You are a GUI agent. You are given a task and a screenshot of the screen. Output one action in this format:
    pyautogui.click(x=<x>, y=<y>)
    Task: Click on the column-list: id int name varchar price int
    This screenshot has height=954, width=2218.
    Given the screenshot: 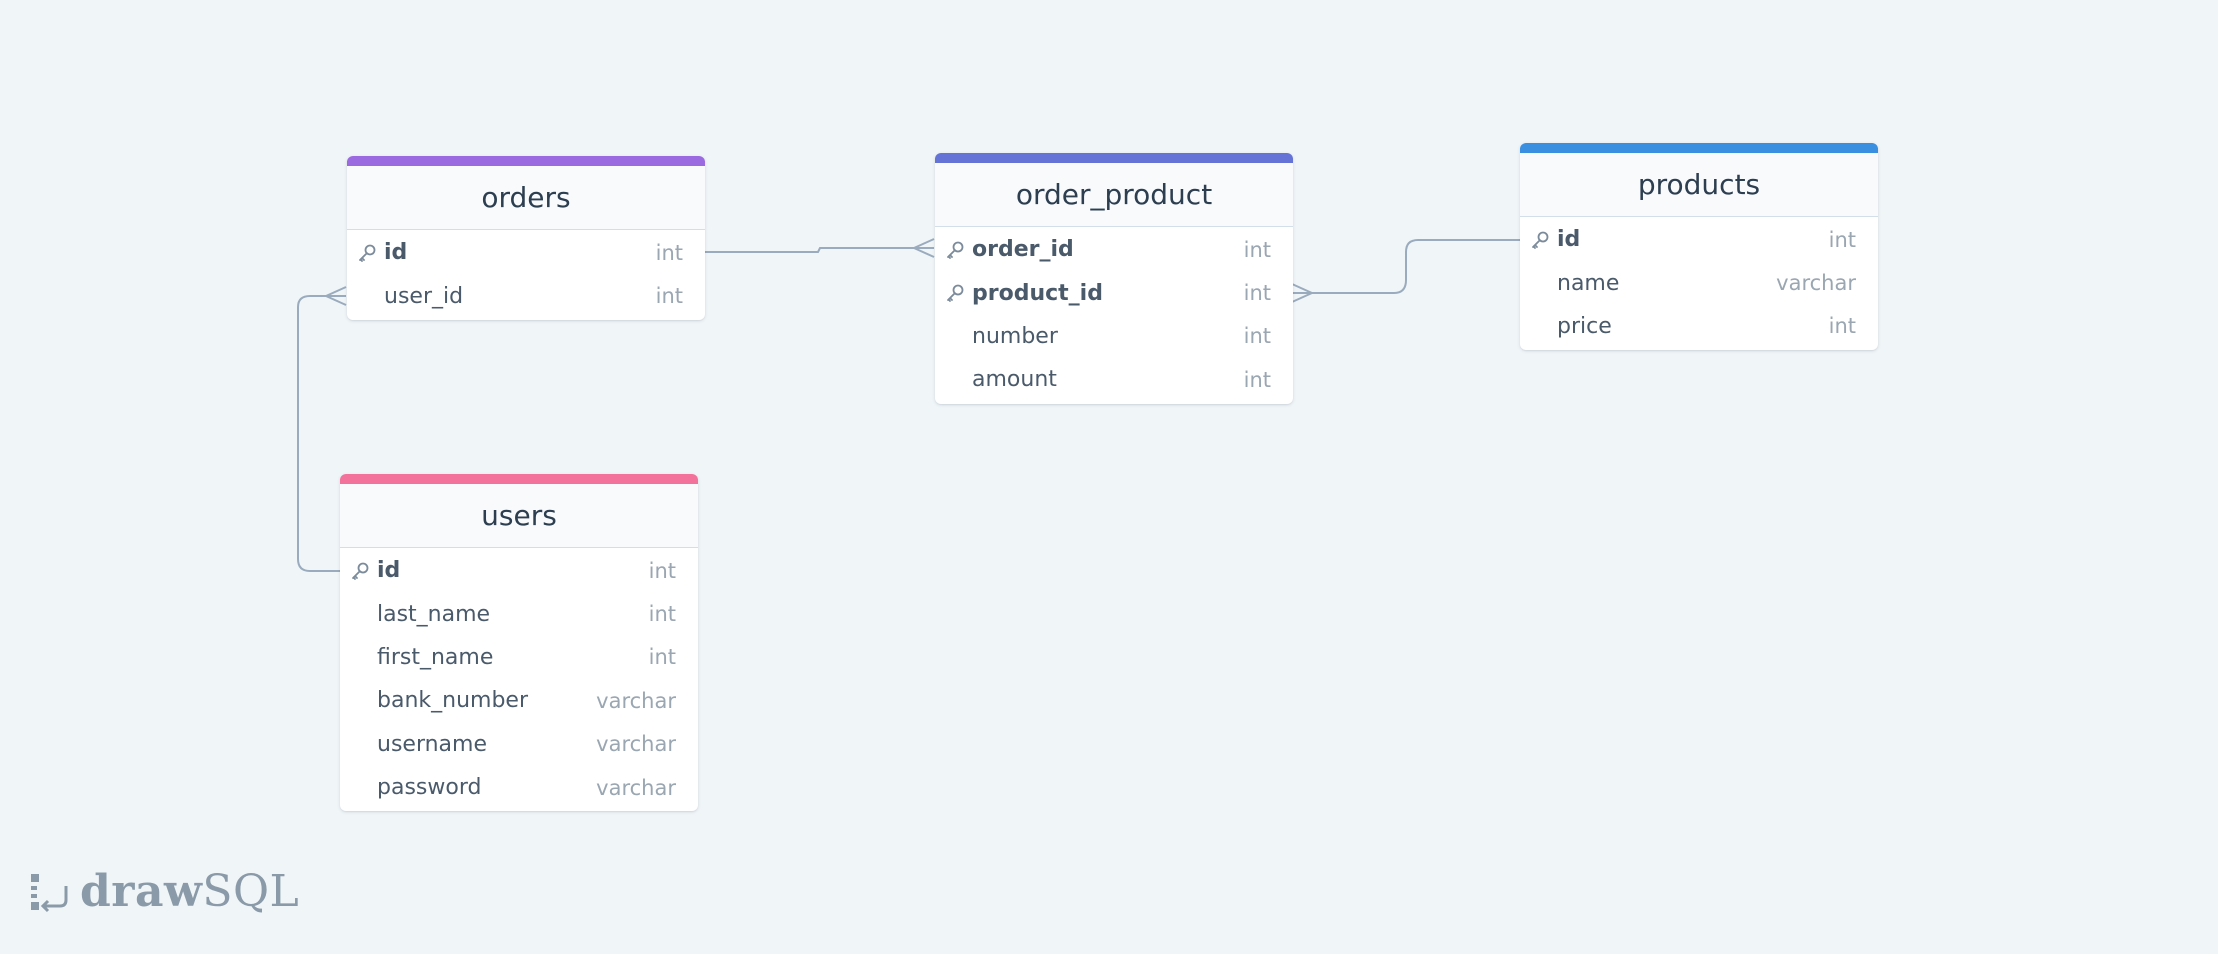 What is the action you would take?
    pyautogui.click(x=1699, y=283)
    